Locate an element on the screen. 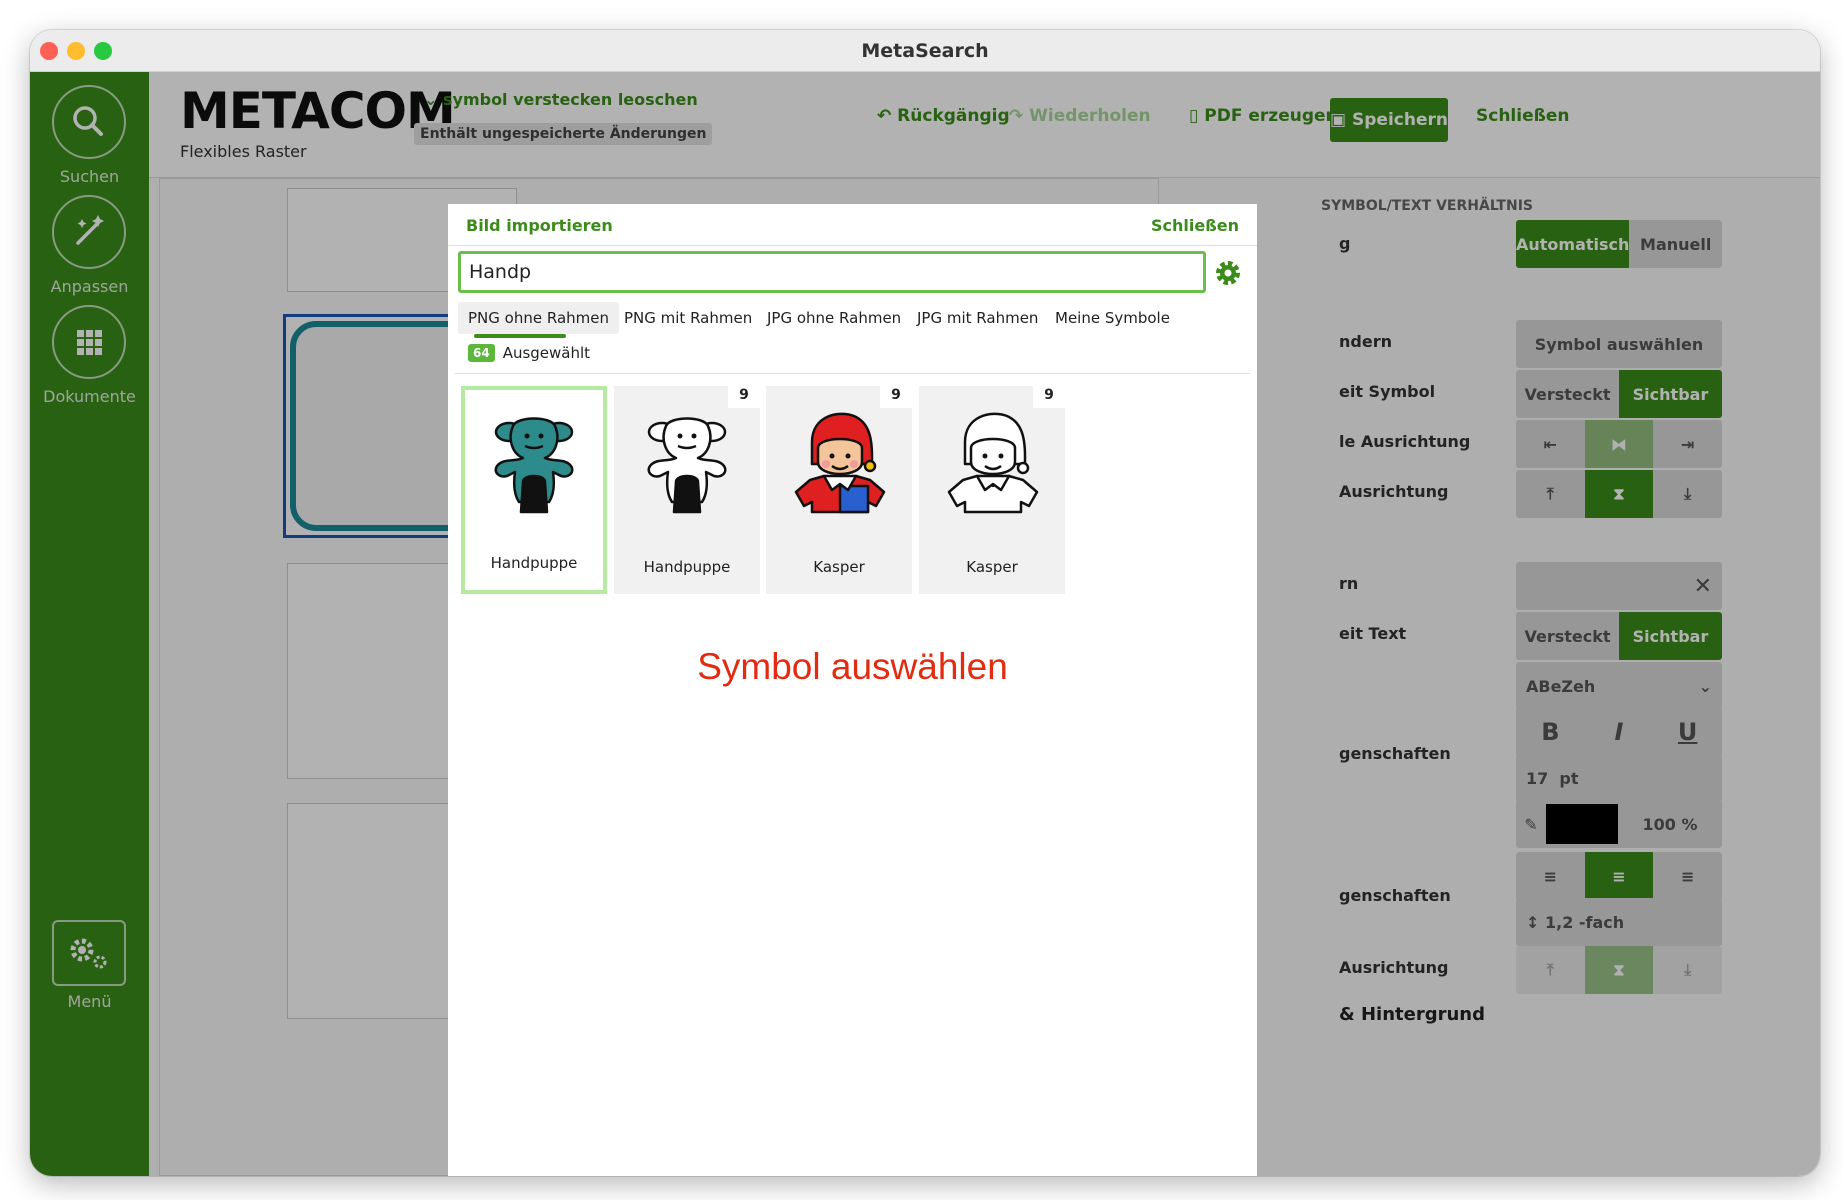 The image size is (1842, 1200). tab-my-symbols: Meine Symbole is located at coordinates (1112, 318).